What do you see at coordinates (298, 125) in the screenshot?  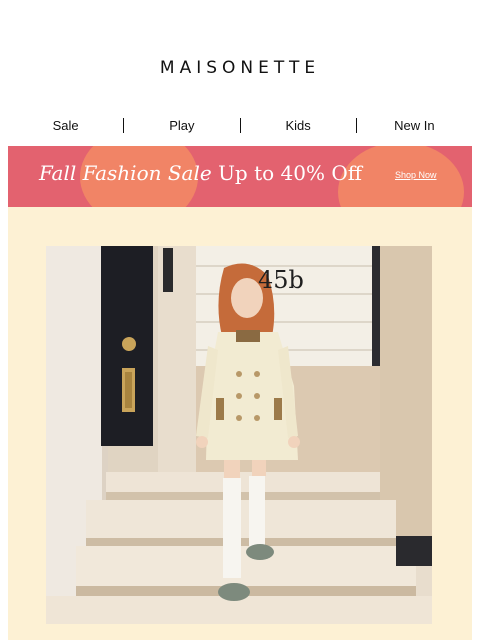 I see `nav-item-kids: Kids` at bounding box center [298, 125].